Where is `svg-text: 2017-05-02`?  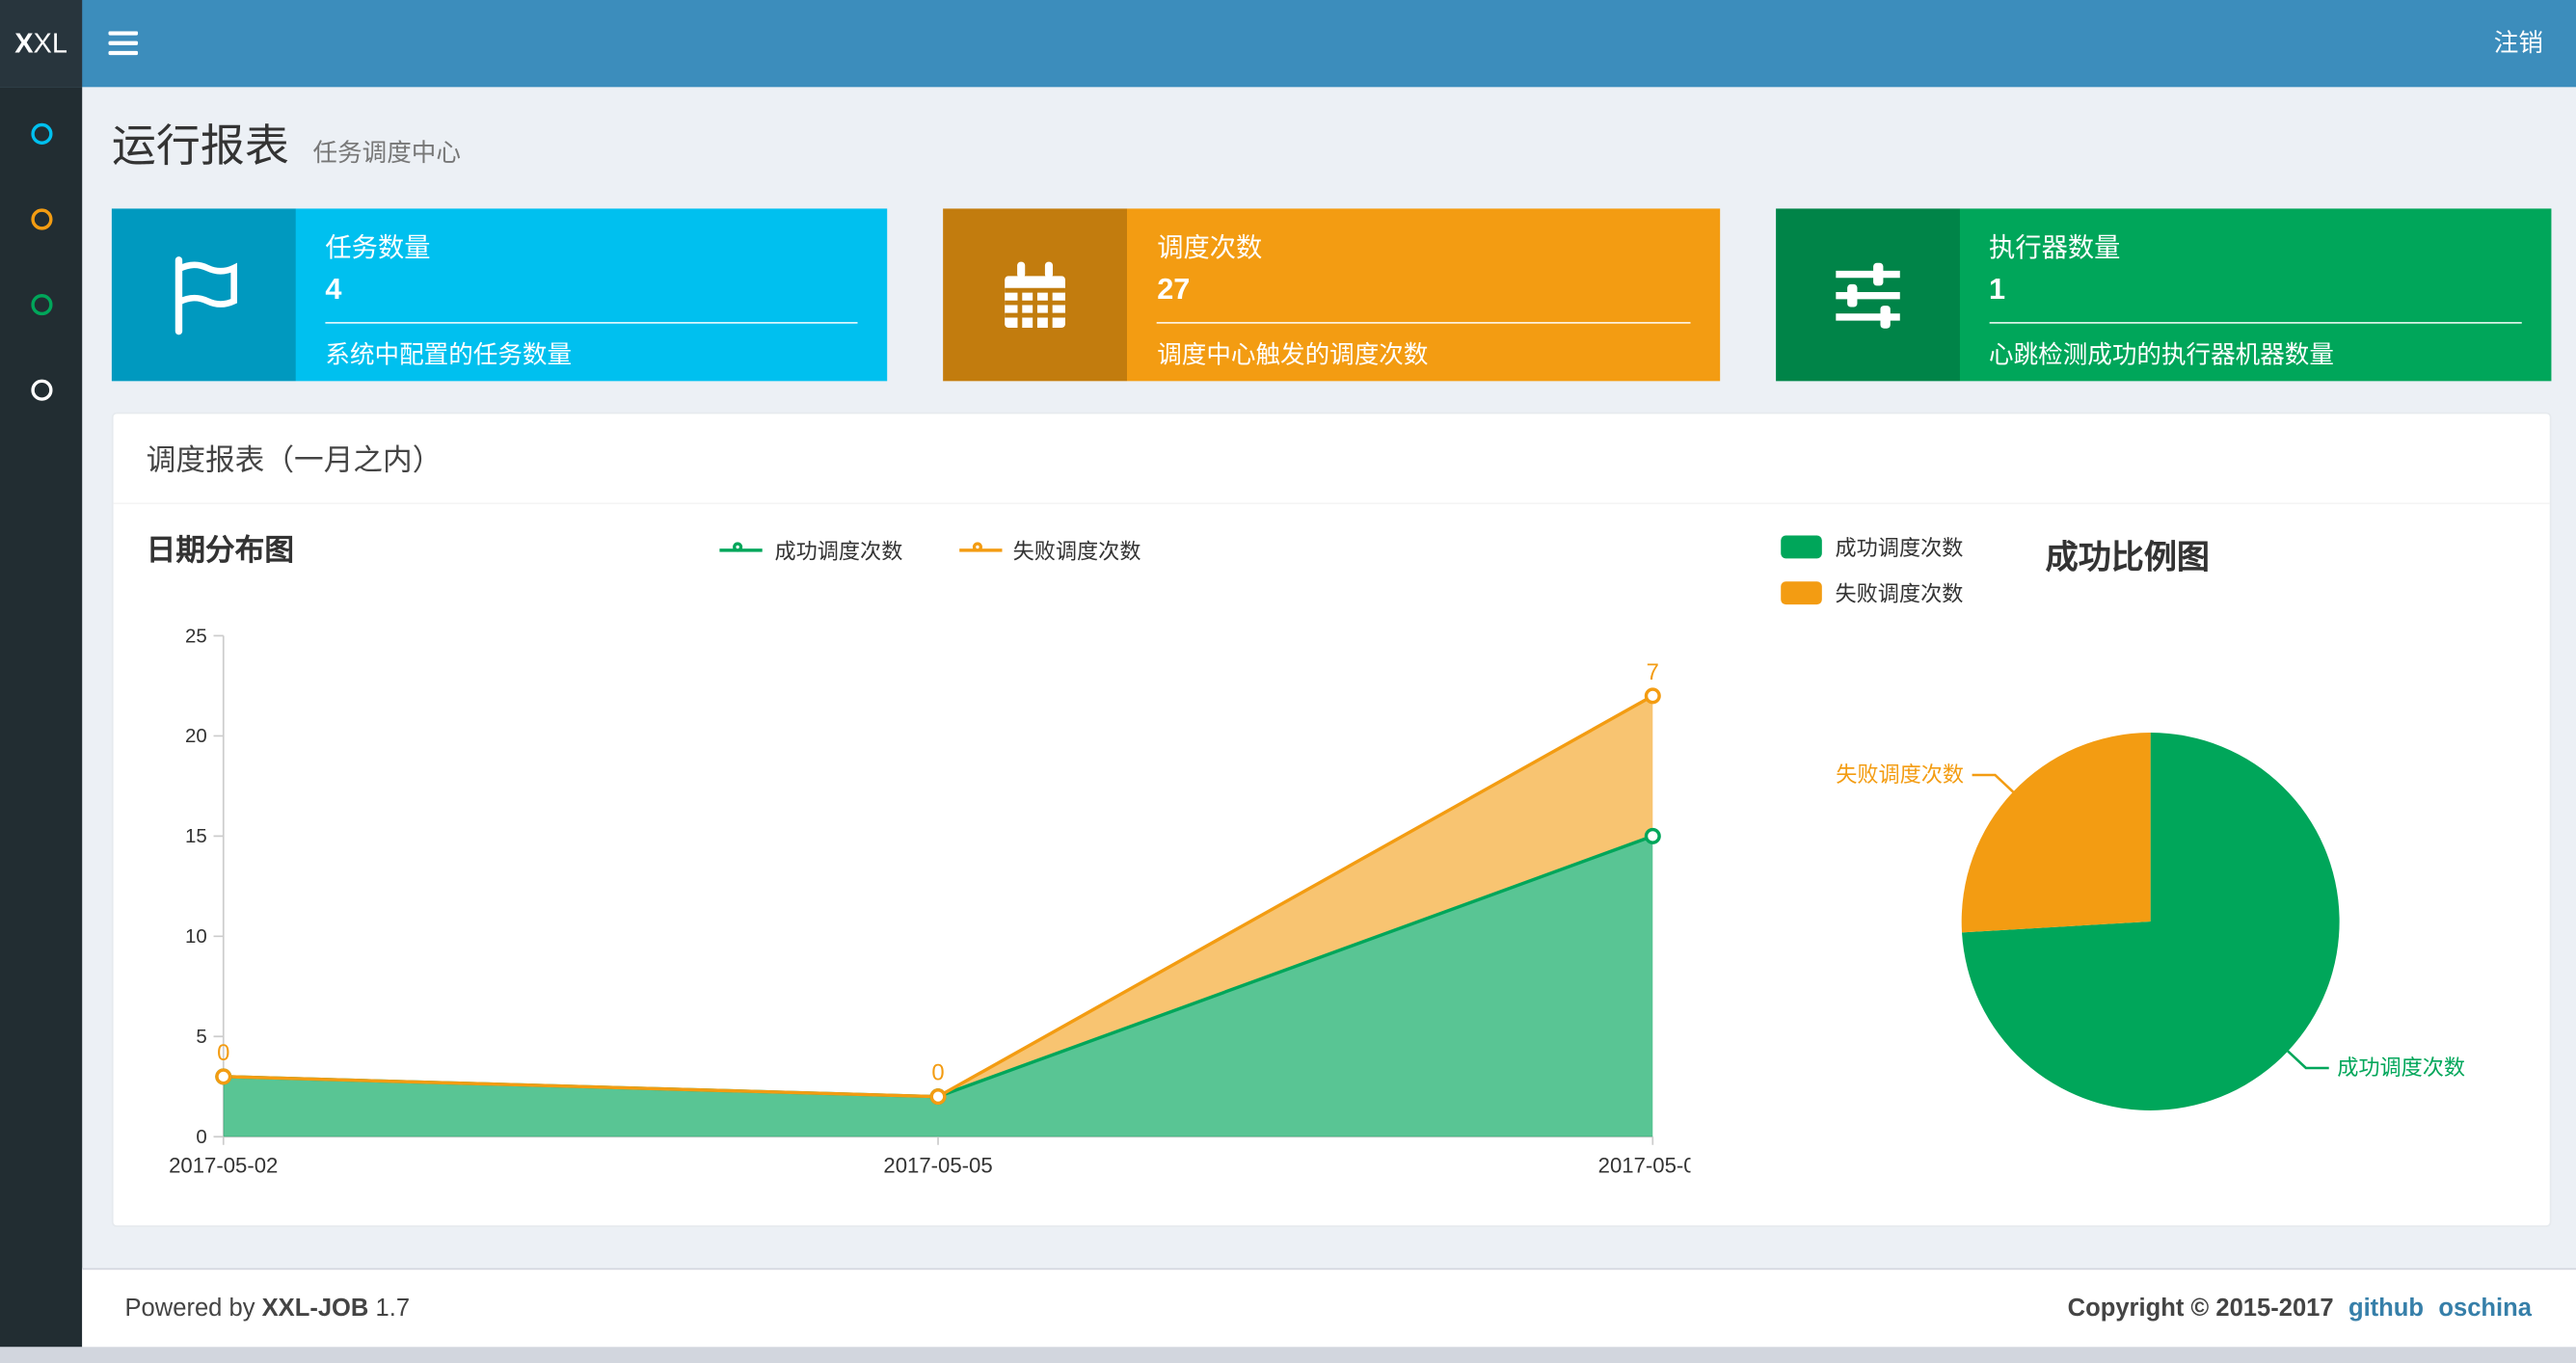
svg-text: 2017-05-02 is located at coordinates (224, 1166).